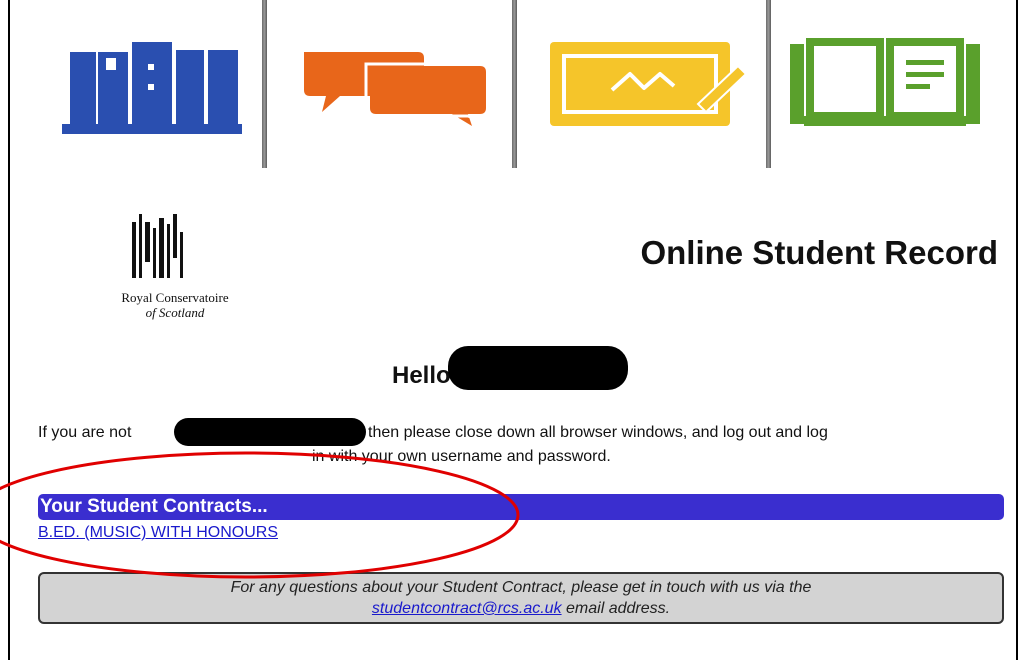  I want to click on info-line2: studentcontract@rcs.ac.uk email address., so click(521, 608).